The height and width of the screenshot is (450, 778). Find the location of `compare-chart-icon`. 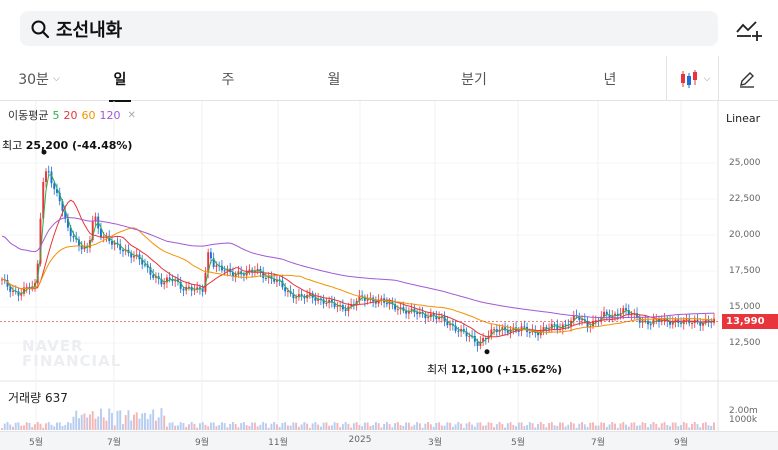

compare-chart-icon is located at coordinates (748, 28).